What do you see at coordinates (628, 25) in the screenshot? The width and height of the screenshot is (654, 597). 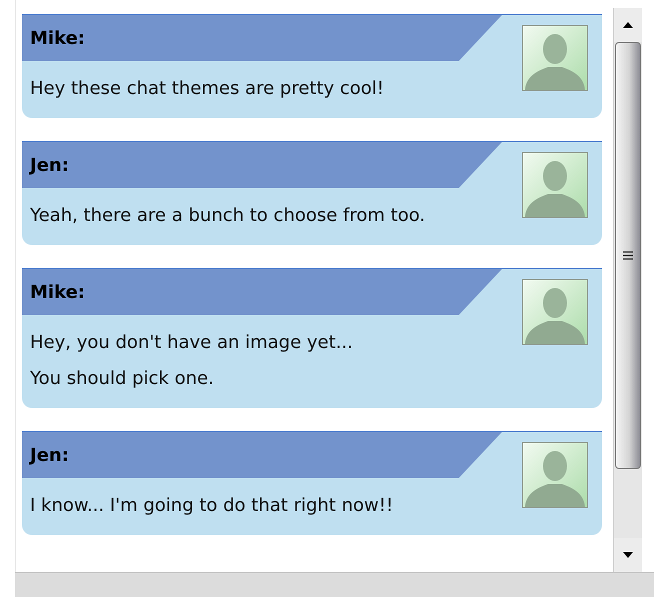 I see `scroll-up-icon` at bounding box center [628, 25].